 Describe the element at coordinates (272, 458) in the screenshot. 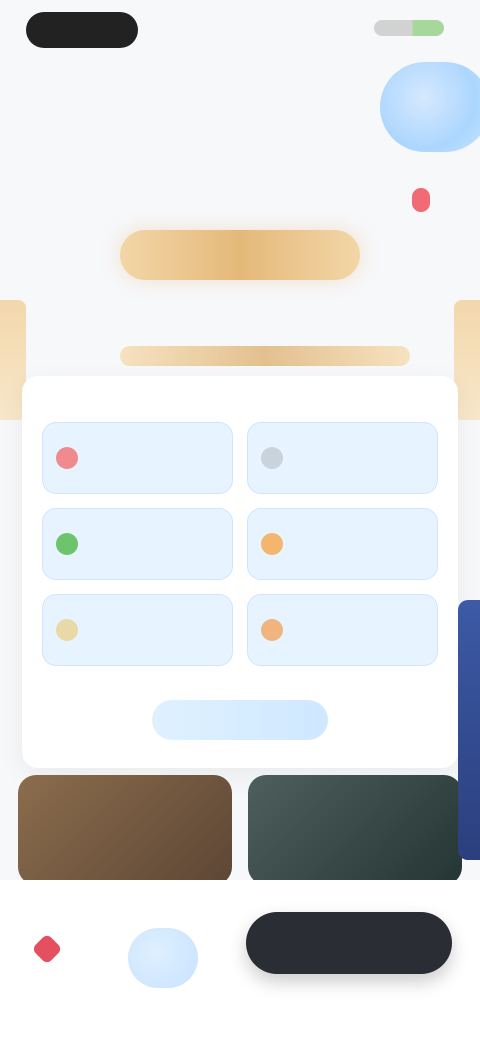

I see `option-2-icon` at that location.